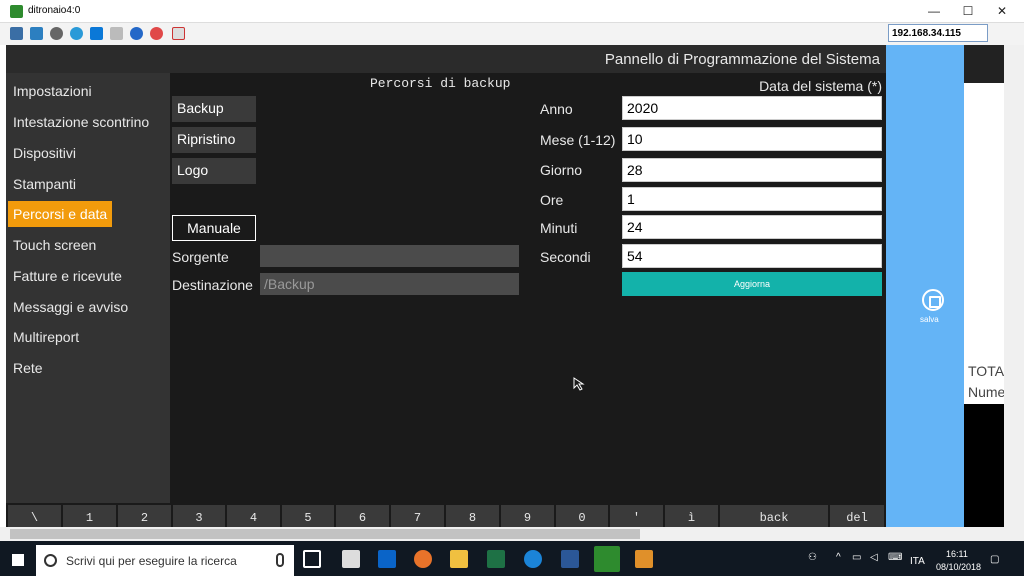 Image resolution: width=1024 pixels, height=576 pixels. Describe the element at coordinates (968, 11) in the screenshot. I see `maximize-button: ☐` at that location.